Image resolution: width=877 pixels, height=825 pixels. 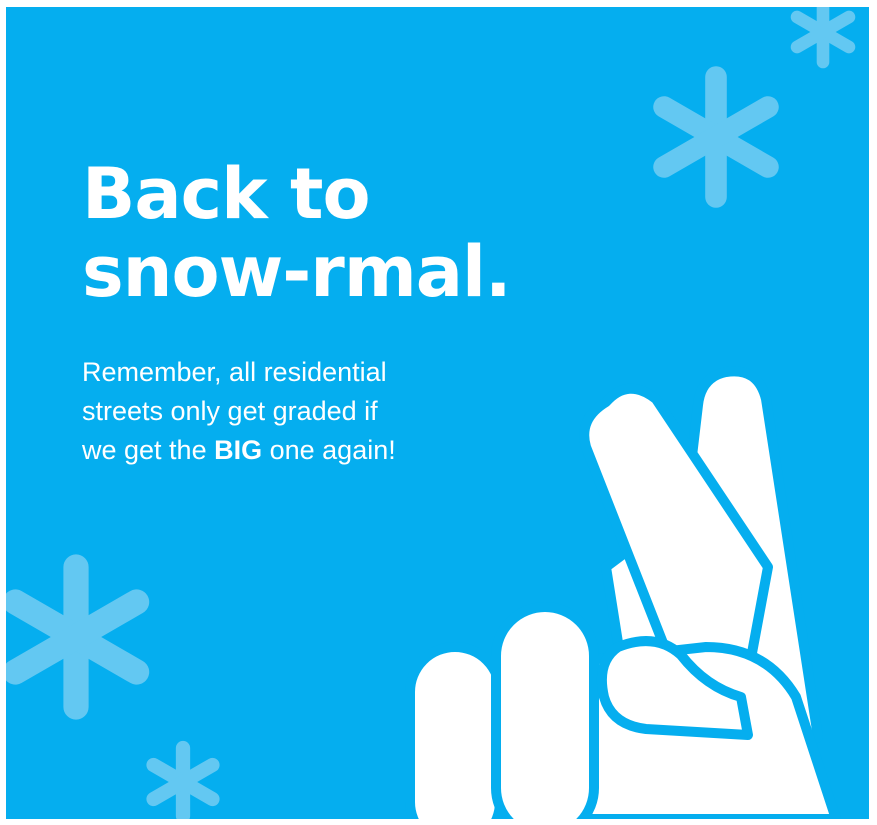 I want to click on message-line-2: streets only get graded if, so click(x=230, y=411).